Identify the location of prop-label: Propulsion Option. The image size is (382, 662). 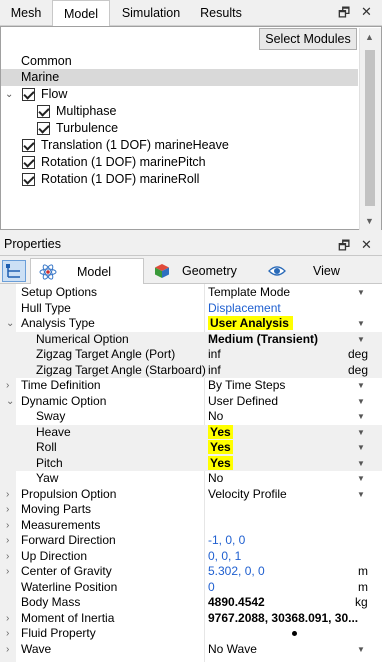
(69, 493).